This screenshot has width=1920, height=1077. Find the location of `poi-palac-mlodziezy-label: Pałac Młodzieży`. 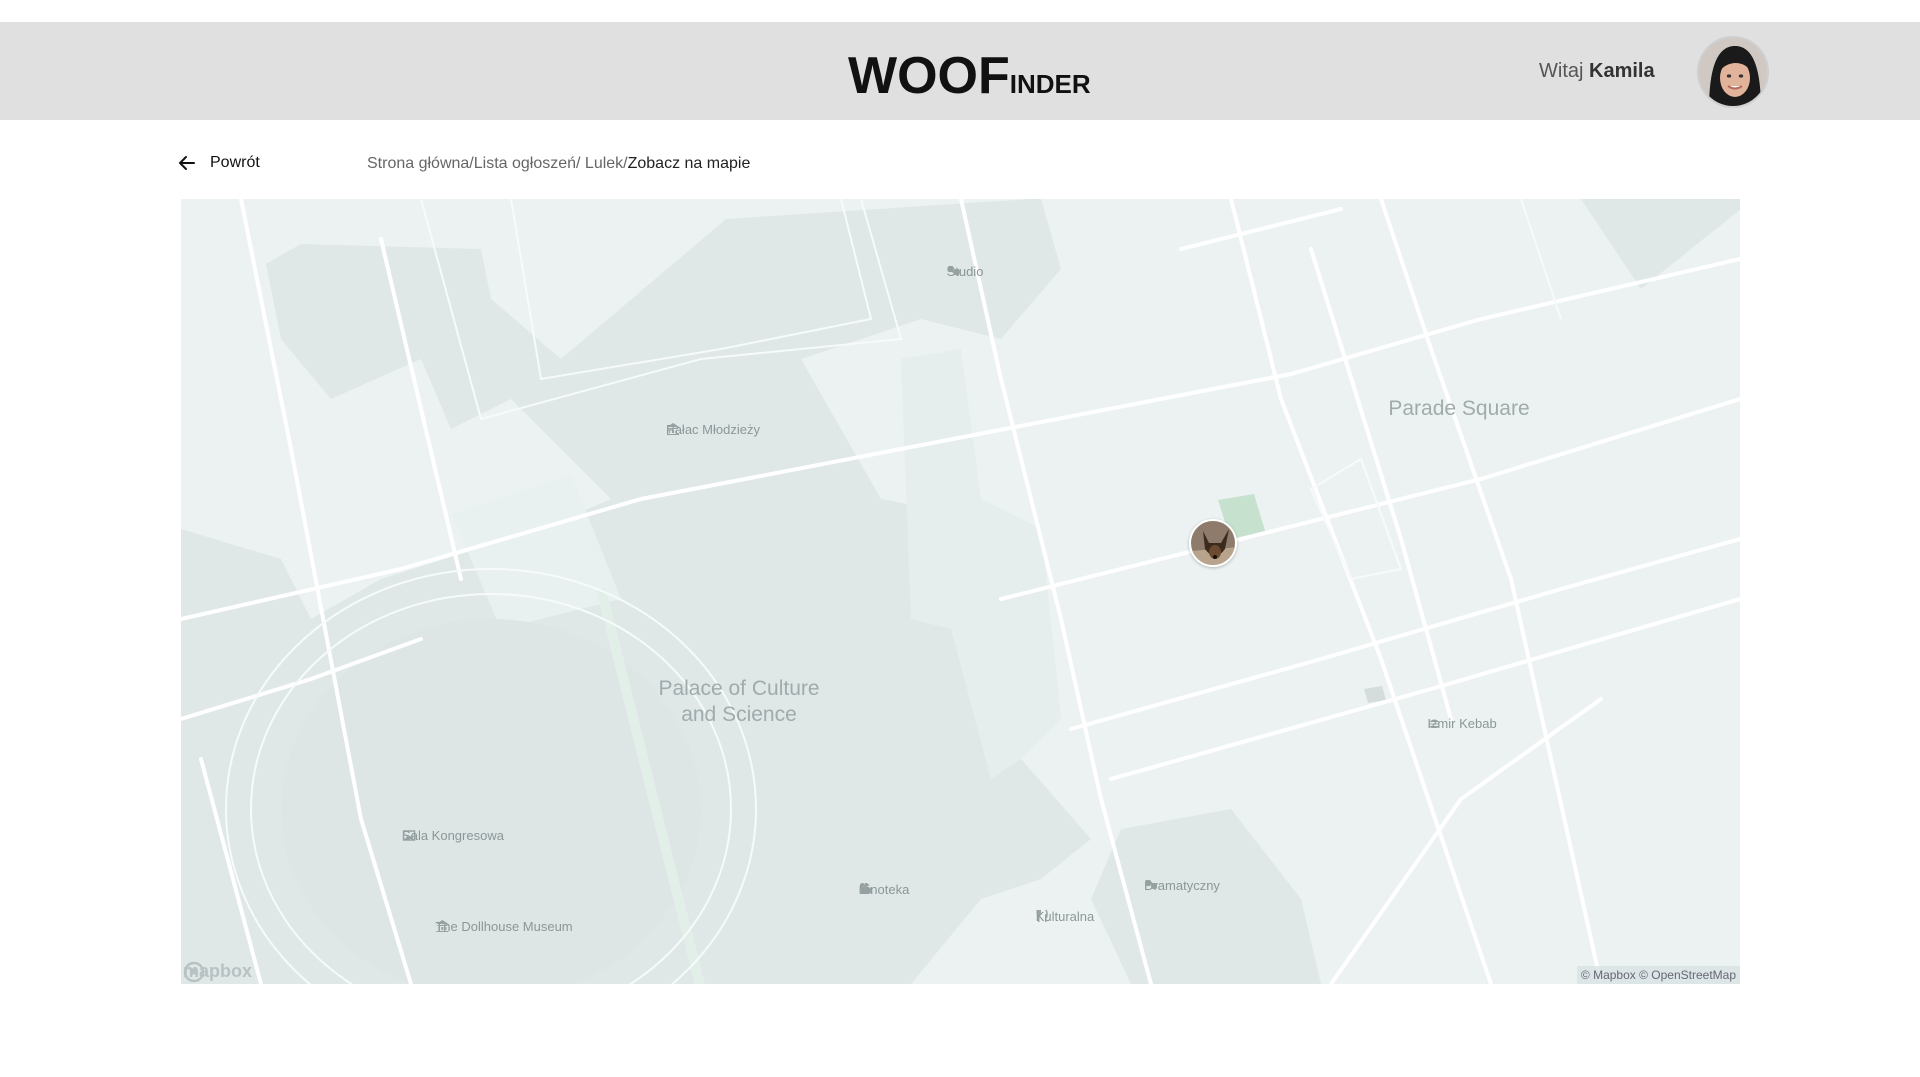

poi-palac-mlodziezy-label: Pałac Młodzieży is located at coordinates (713, 429).